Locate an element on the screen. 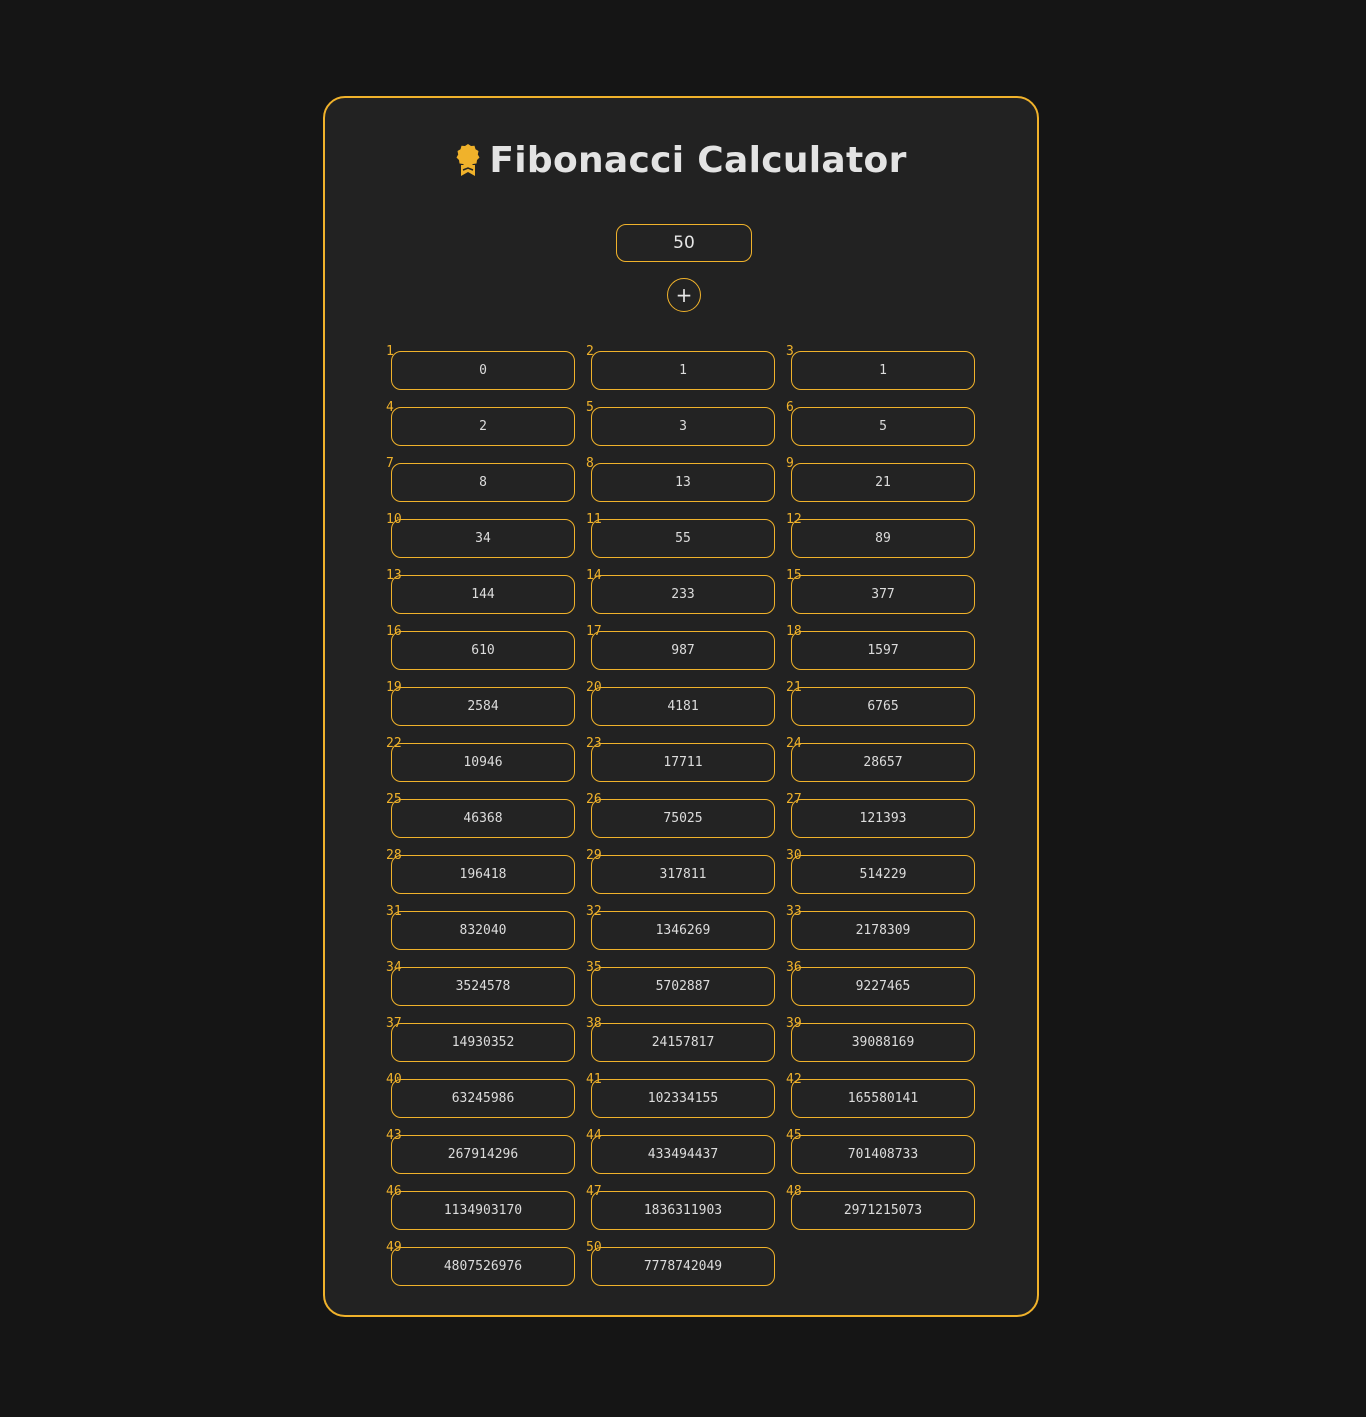 Image resolution: width=1366 pixels, height=1417 pixels. result-index: 20 is located at coordinates (594, 687).